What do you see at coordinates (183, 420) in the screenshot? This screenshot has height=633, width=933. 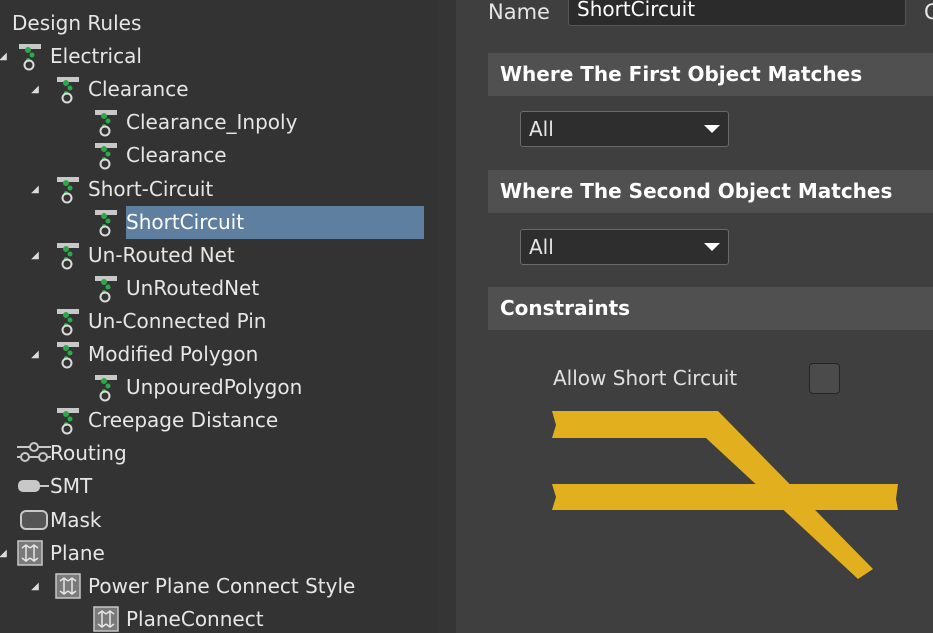 I see `tree-item-label: Creepage Distance` at bounding box center [183, 420].